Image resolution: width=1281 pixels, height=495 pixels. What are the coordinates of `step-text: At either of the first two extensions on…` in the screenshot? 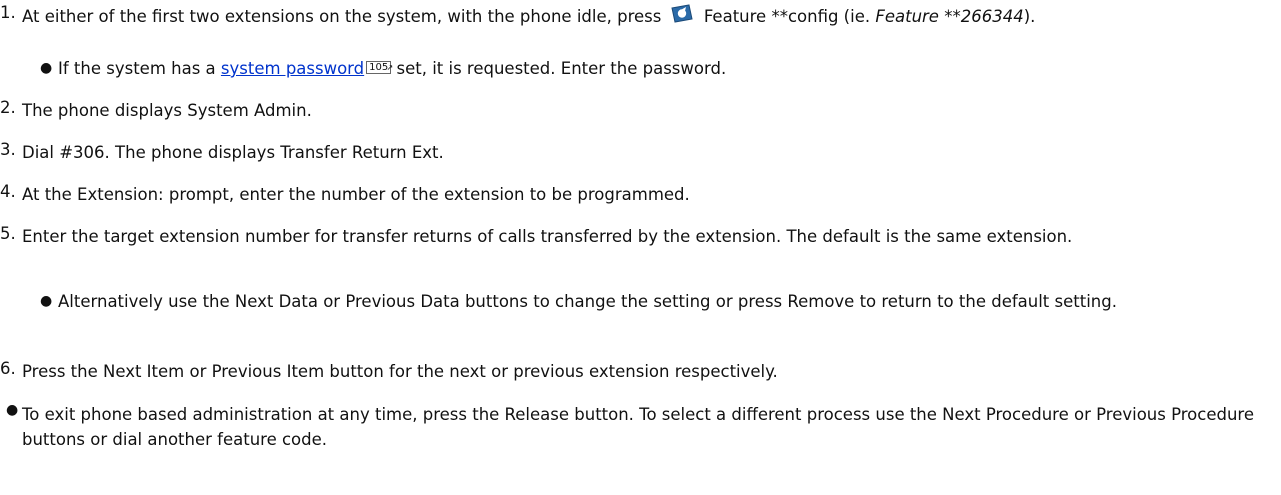 It's located at (649, 17).